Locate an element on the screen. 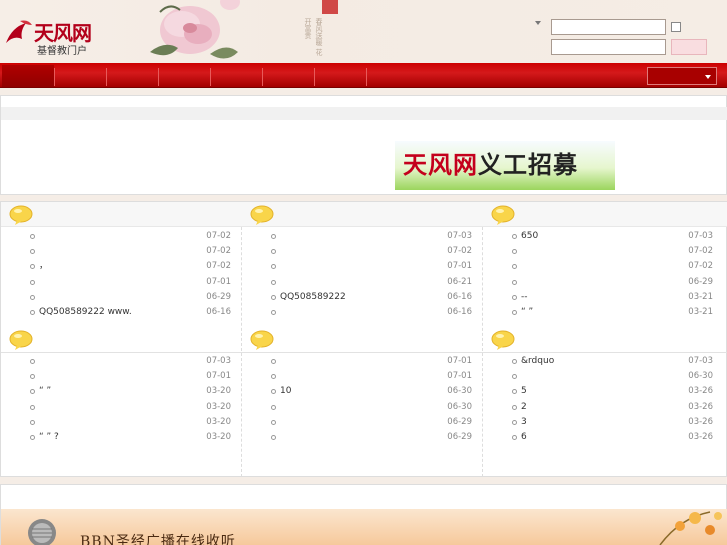 Image resolution: width=727 pixels, height=545 pixels. news-item: 6 03-26 is located at coordinates (598, 437).